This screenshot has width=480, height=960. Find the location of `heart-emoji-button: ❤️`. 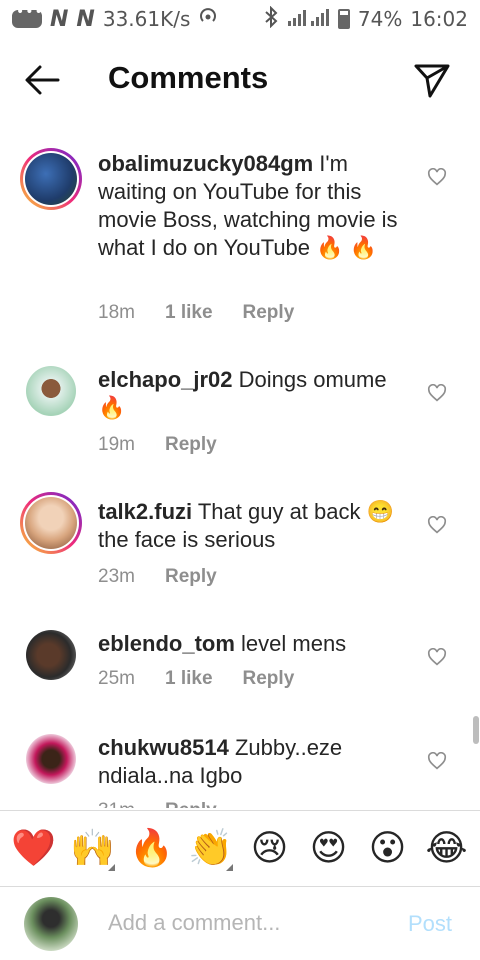

heart-emoji-button: ❤️ is located at coordinates (34, 848).